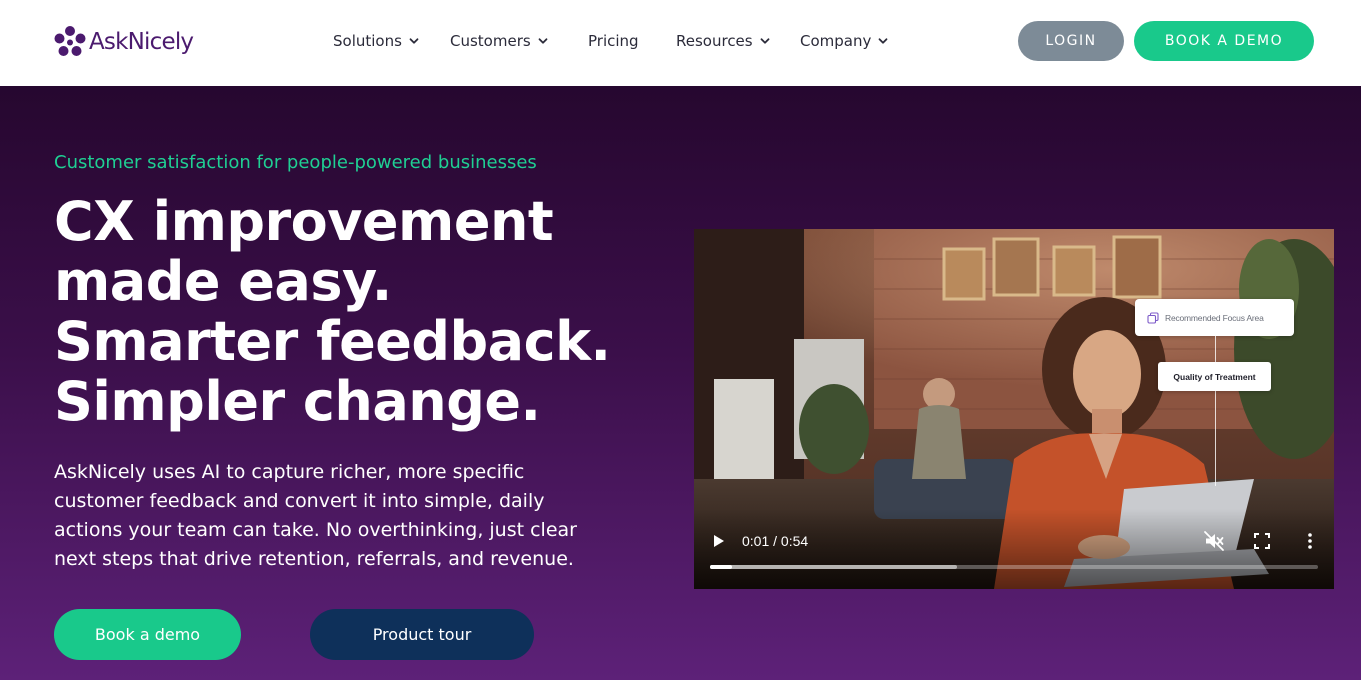  I want to click on nav-label-customers: Customers, so click(490, 41).